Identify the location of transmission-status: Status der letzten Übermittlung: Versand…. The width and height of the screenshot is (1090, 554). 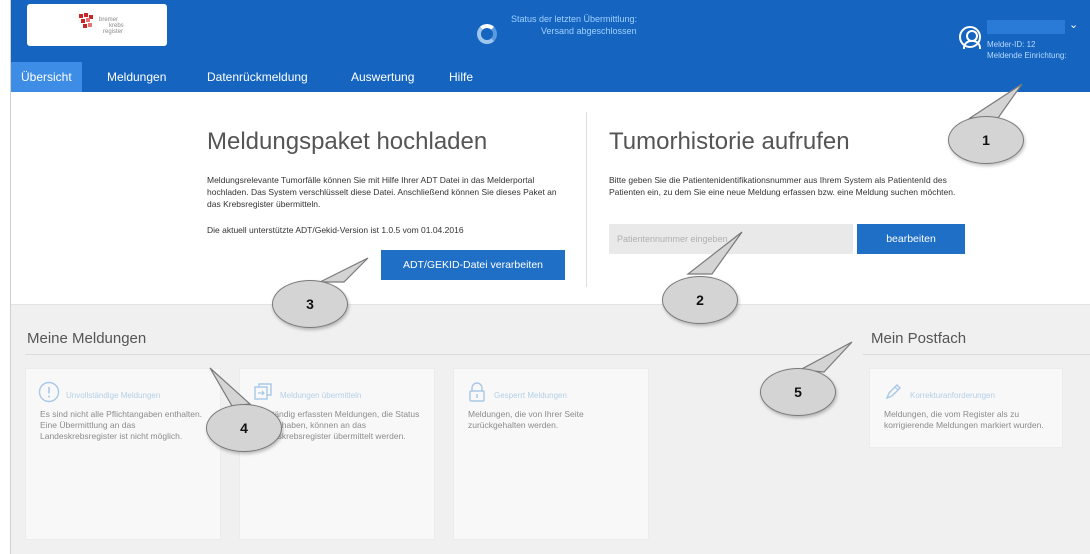
(607, 34).